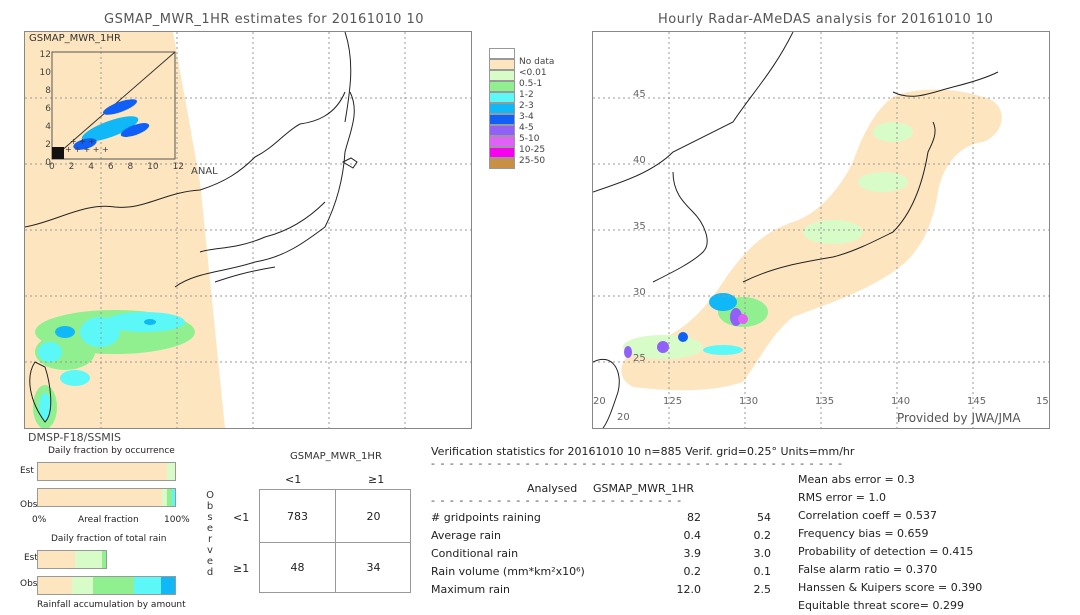 The image size is (1080, 615). I want to click on lon-tick: 15, so click(1042, 401).